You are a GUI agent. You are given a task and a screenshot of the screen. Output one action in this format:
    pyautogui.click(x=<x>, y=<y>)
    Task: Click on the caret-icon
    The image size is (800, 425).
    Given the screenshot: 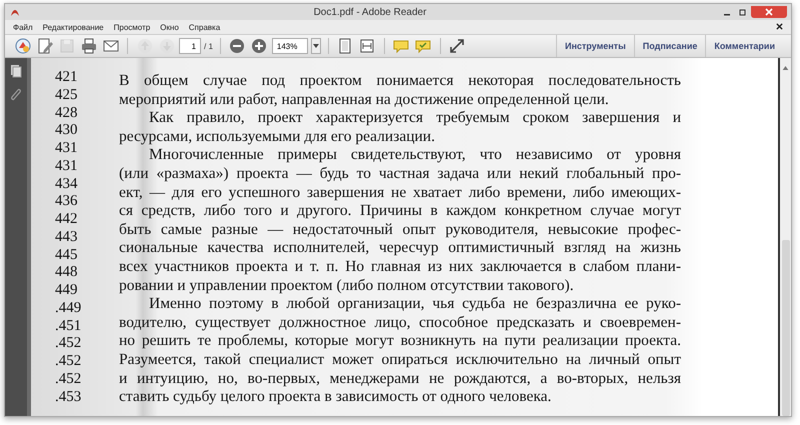 What is the action you would take?
    pyautogui.click(x=315, y=46)
    